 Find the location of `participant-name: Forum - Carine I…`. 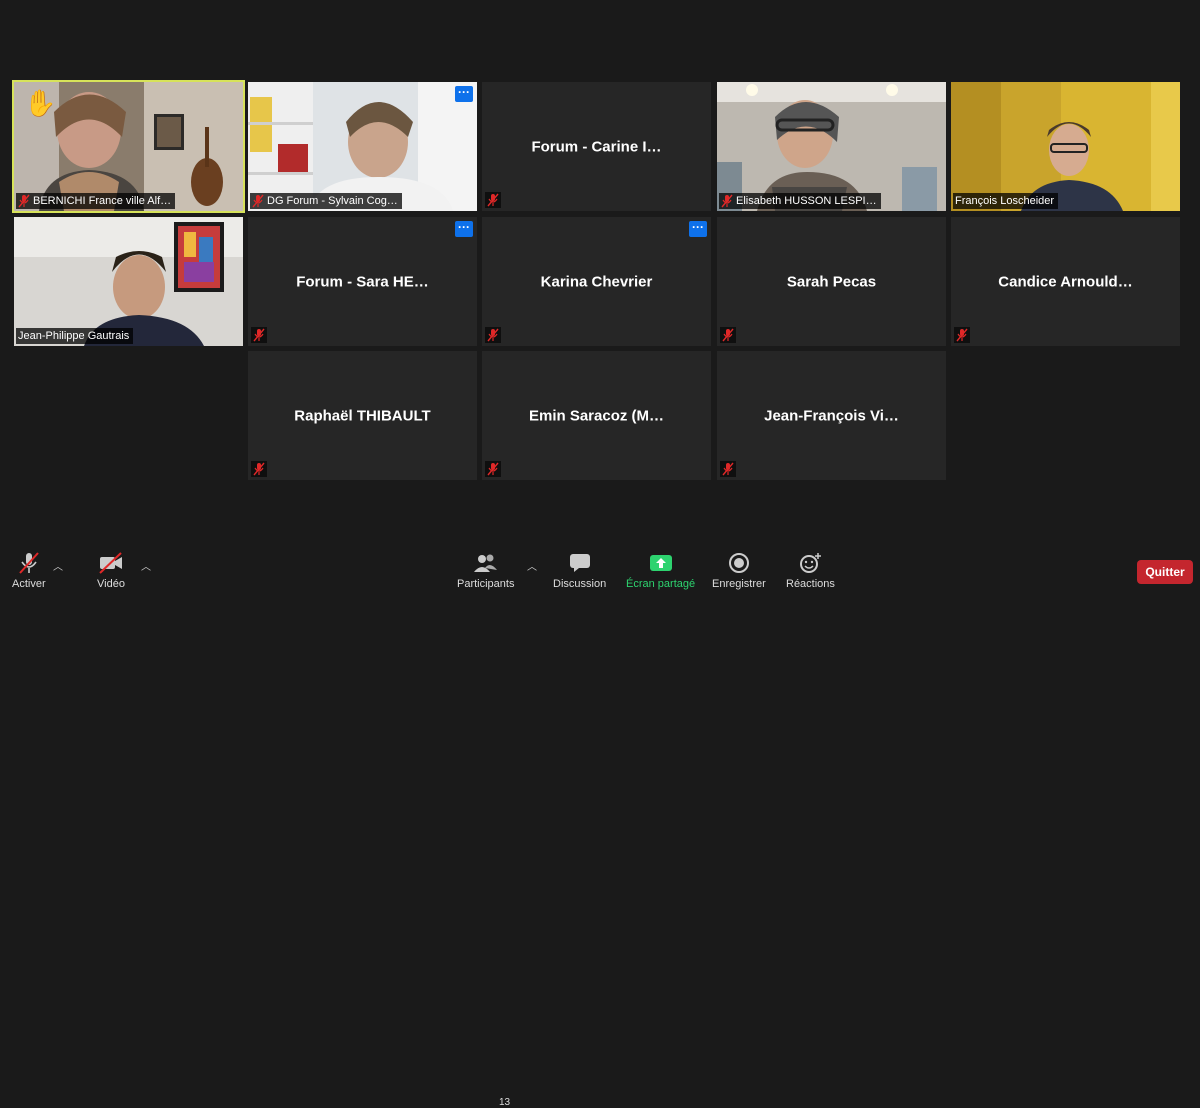

participant-name: Forum - Carine I… is located at coordinates (596, 146).